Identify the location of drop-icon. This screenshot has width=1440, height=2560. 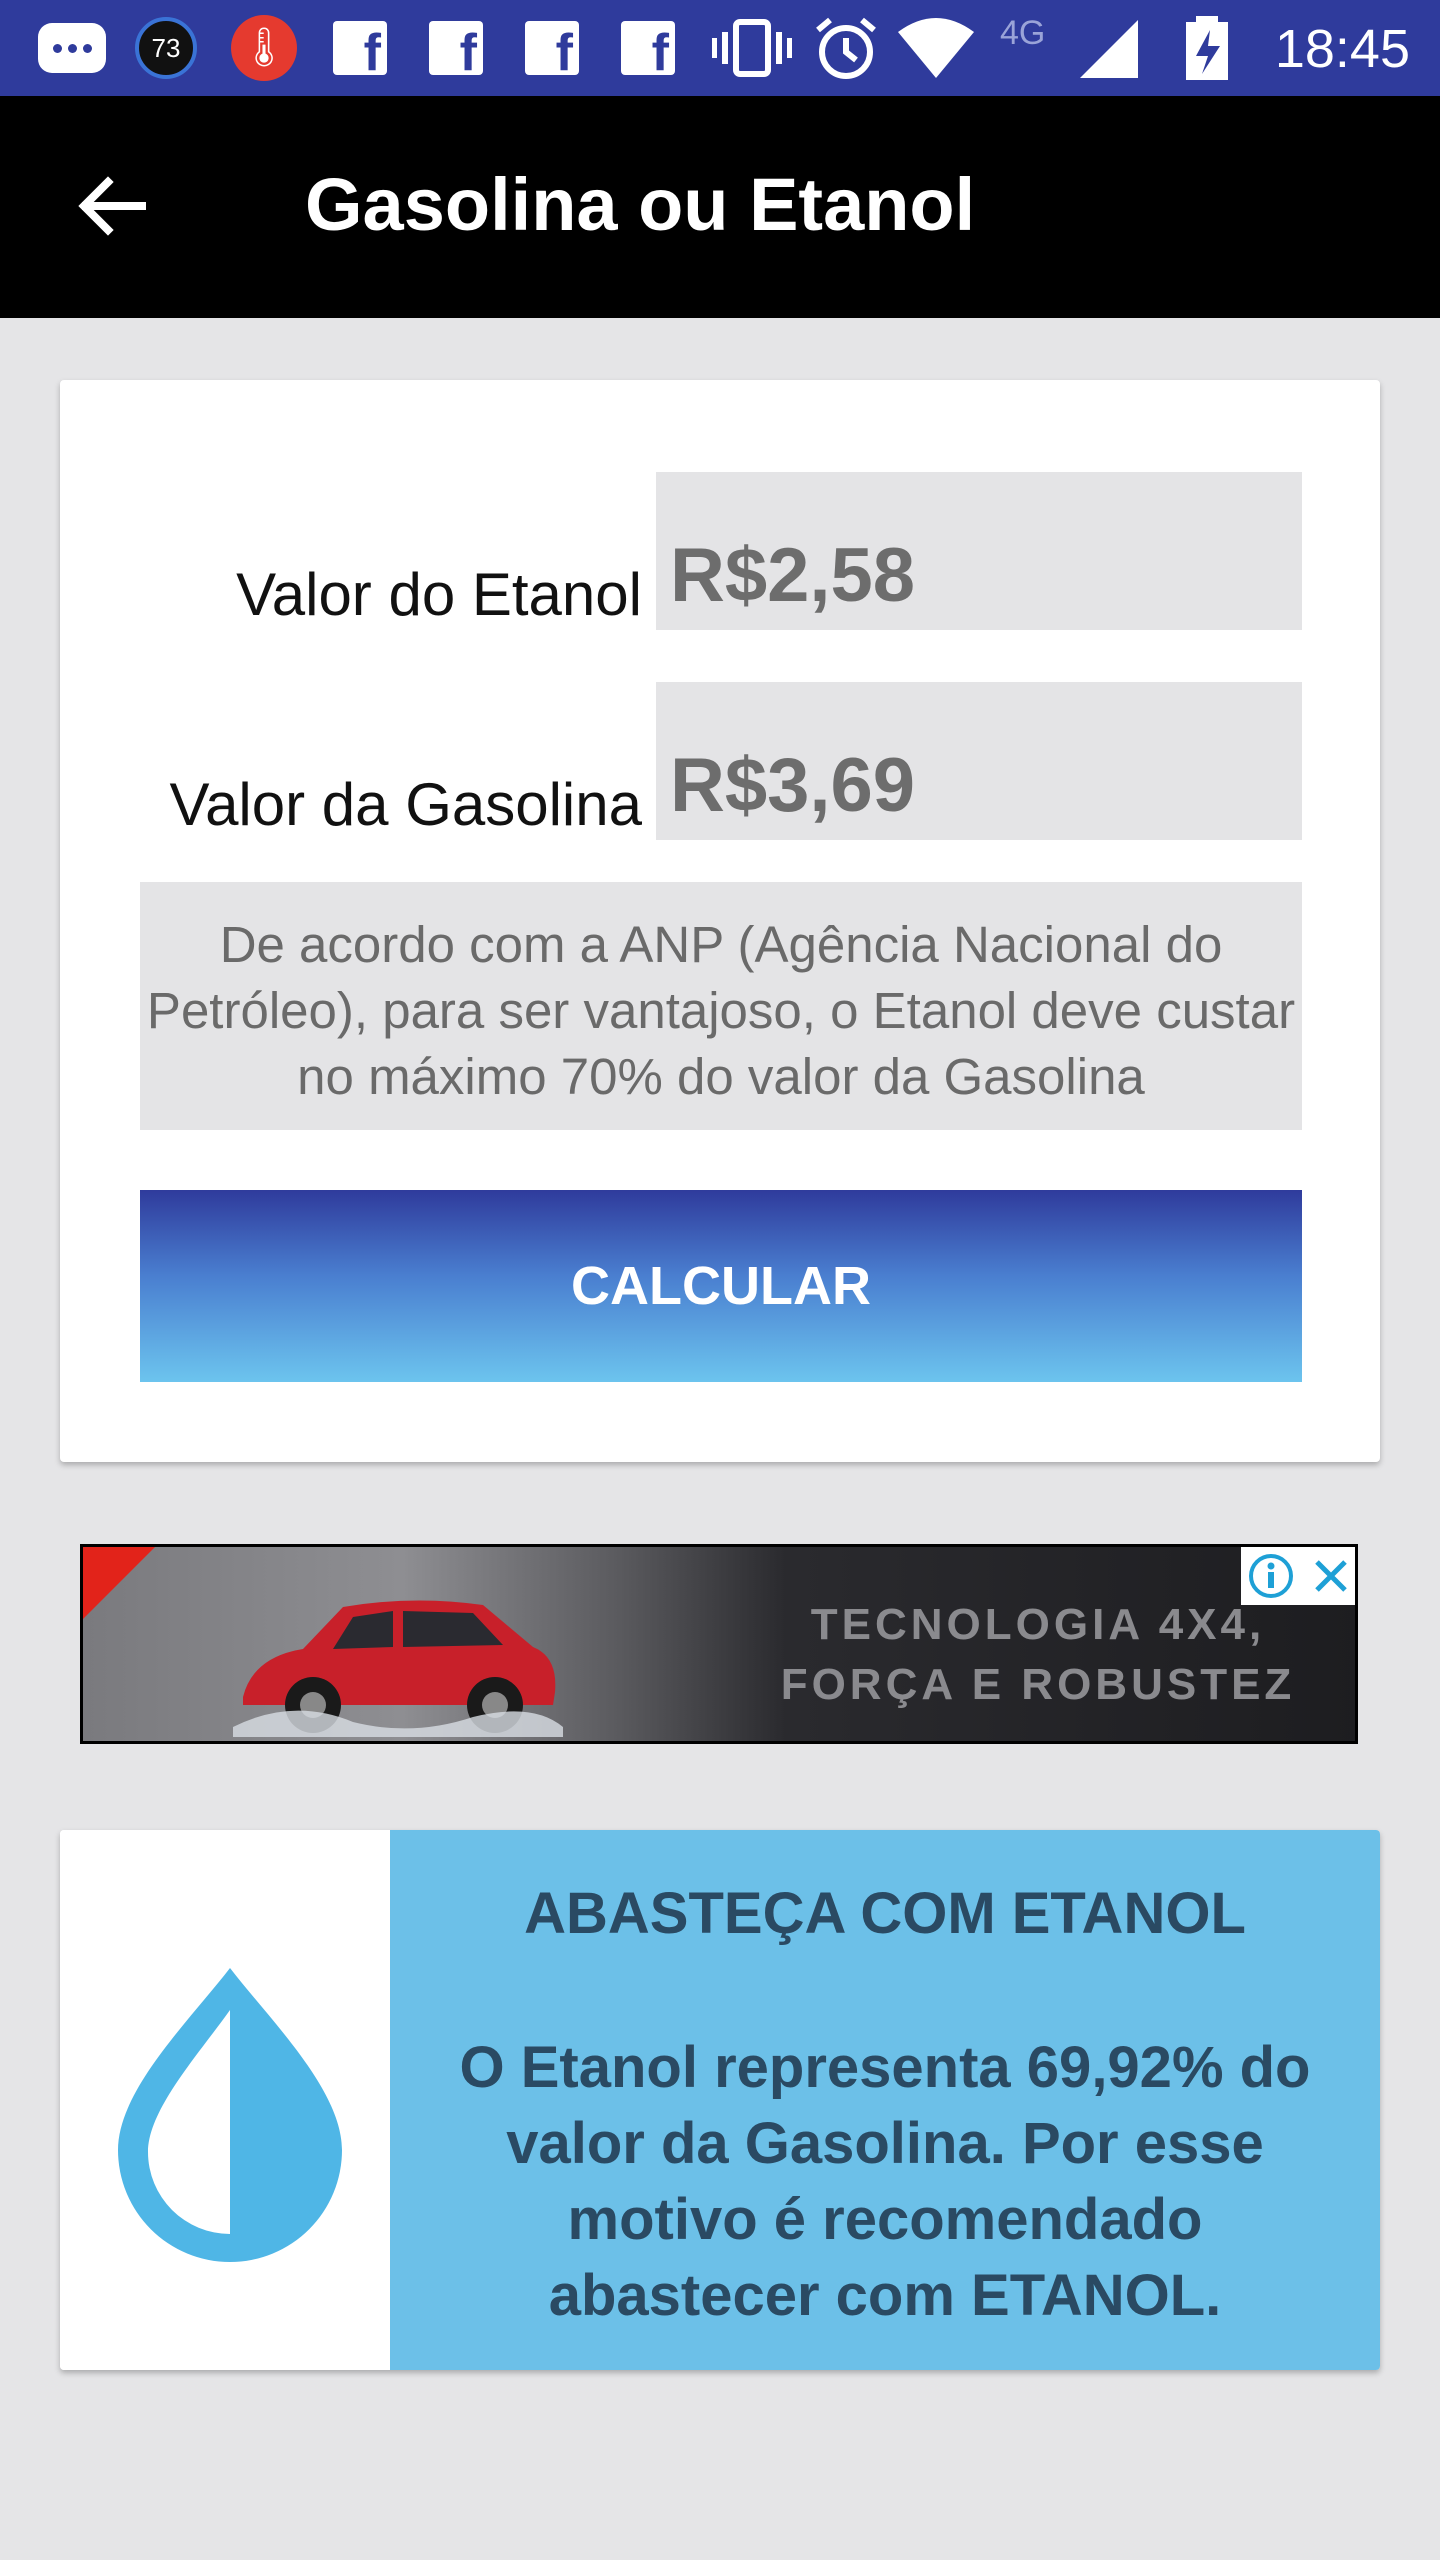
(230, 2115).